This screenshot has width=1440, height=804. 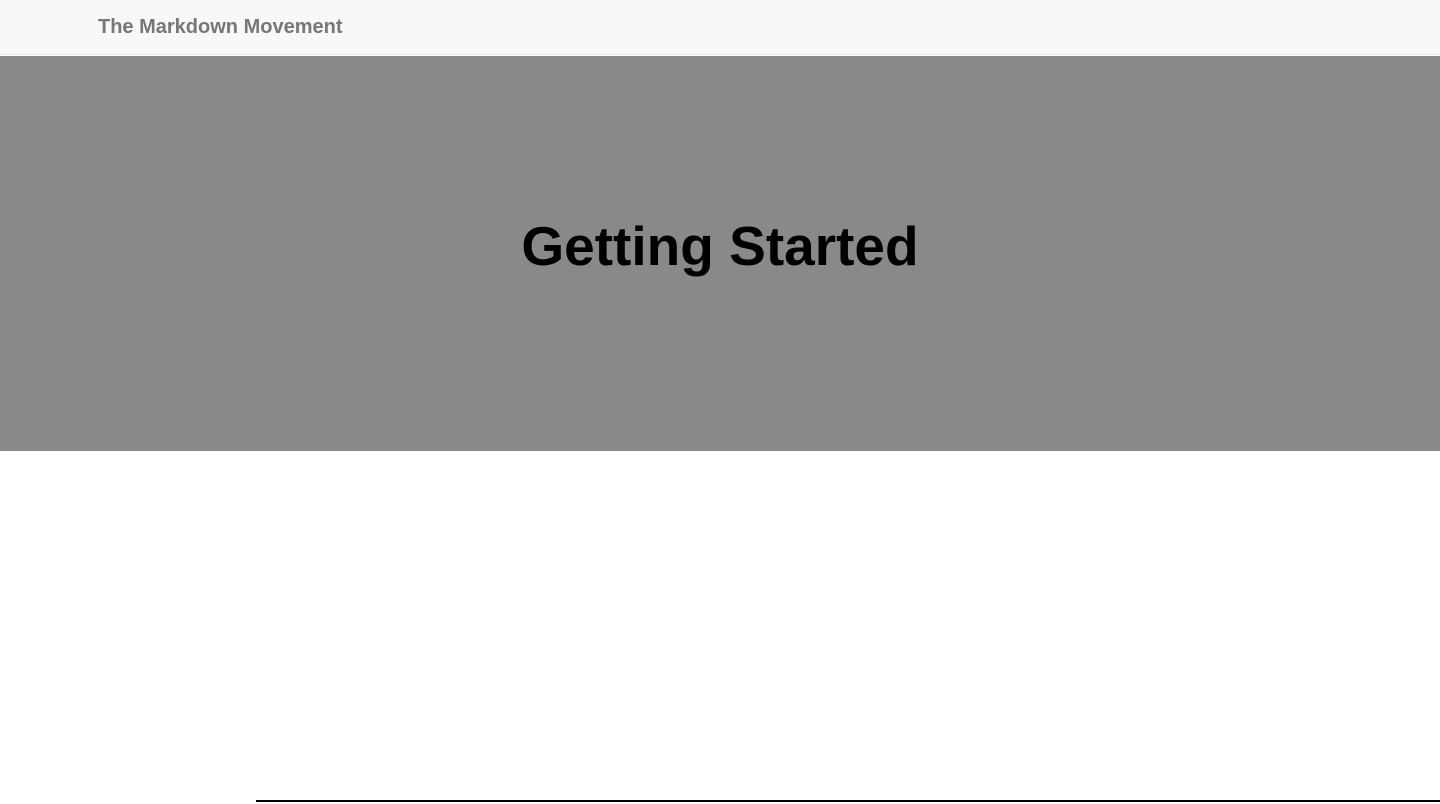 What do you see at coordinates (720, 246) in the screenshot?
I see `page-title: Getting Started` at bounding box center [720, 246].